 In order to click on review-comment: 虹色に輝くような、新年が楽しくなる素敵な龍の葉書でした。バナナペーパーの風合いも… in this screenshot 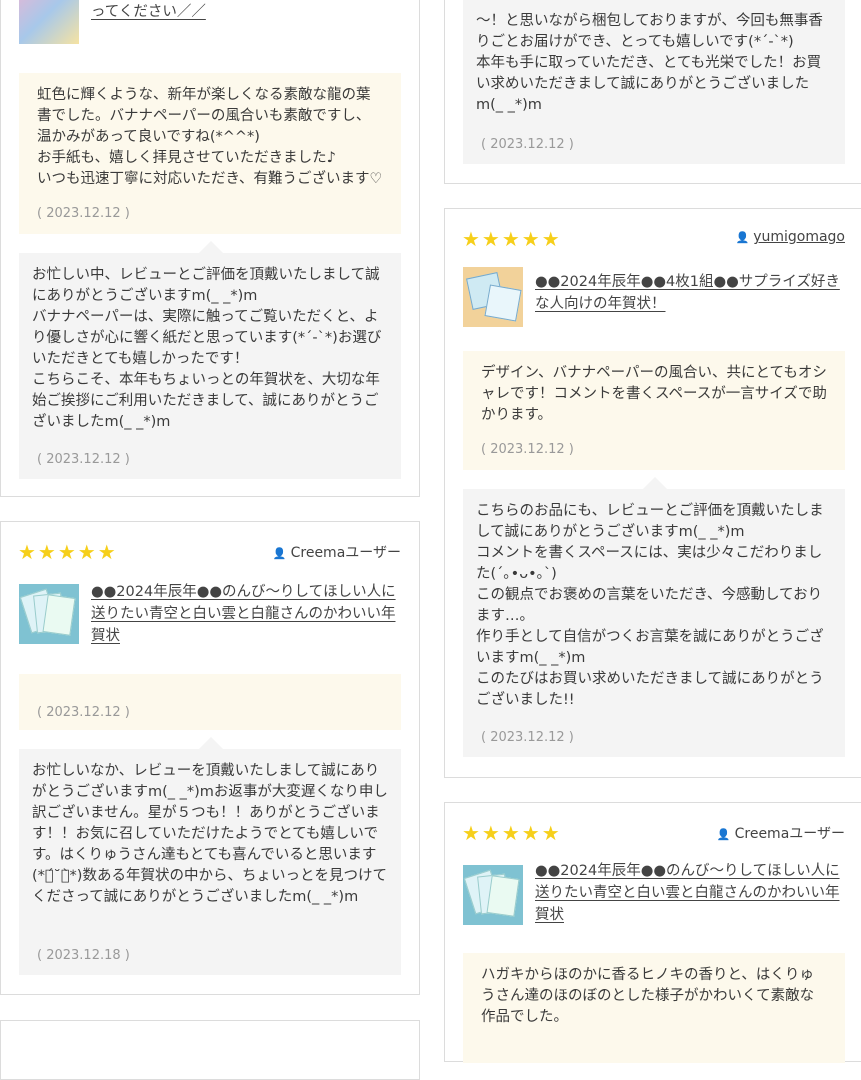, I will do `click(210, 153)`.